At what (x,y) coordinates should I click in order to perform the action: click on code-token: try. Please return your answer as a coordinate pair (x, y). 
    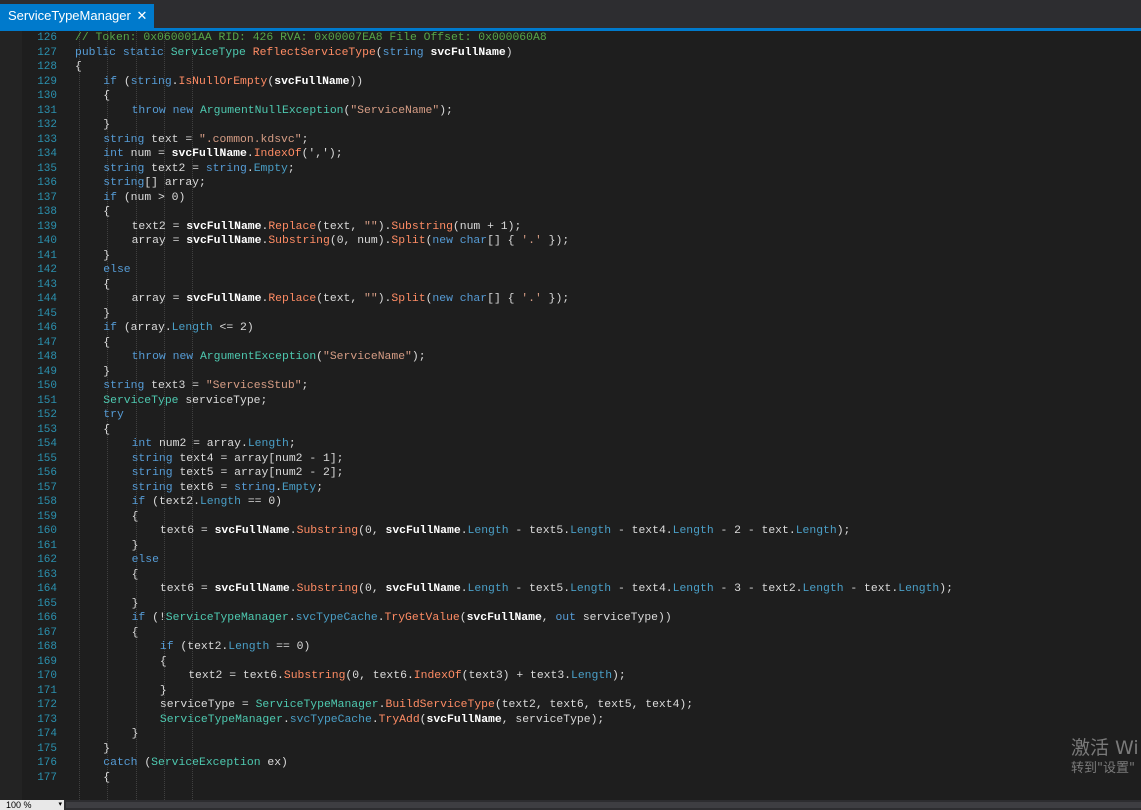
    Looking at the image, I should click on (113, 415).